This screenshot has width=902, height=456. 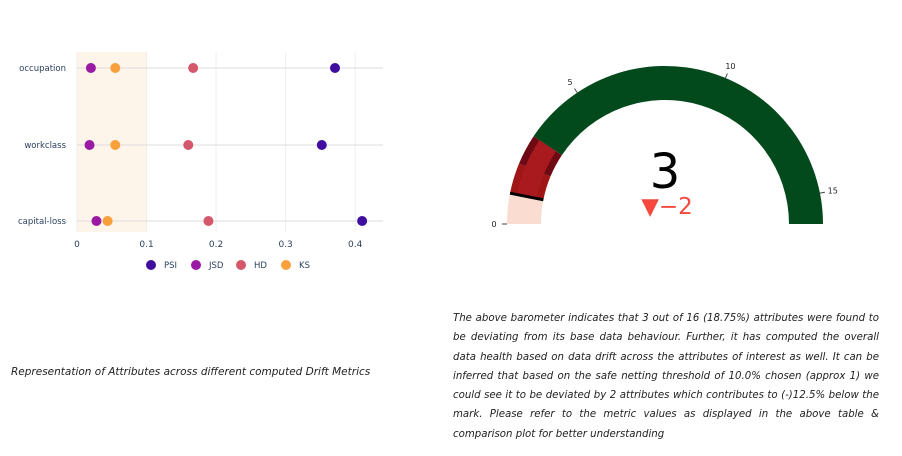 What do you see at coordinates (493, 224) in the screenshot?
I see `gauge-tick-label: 0` at bounding box center [493, 224].